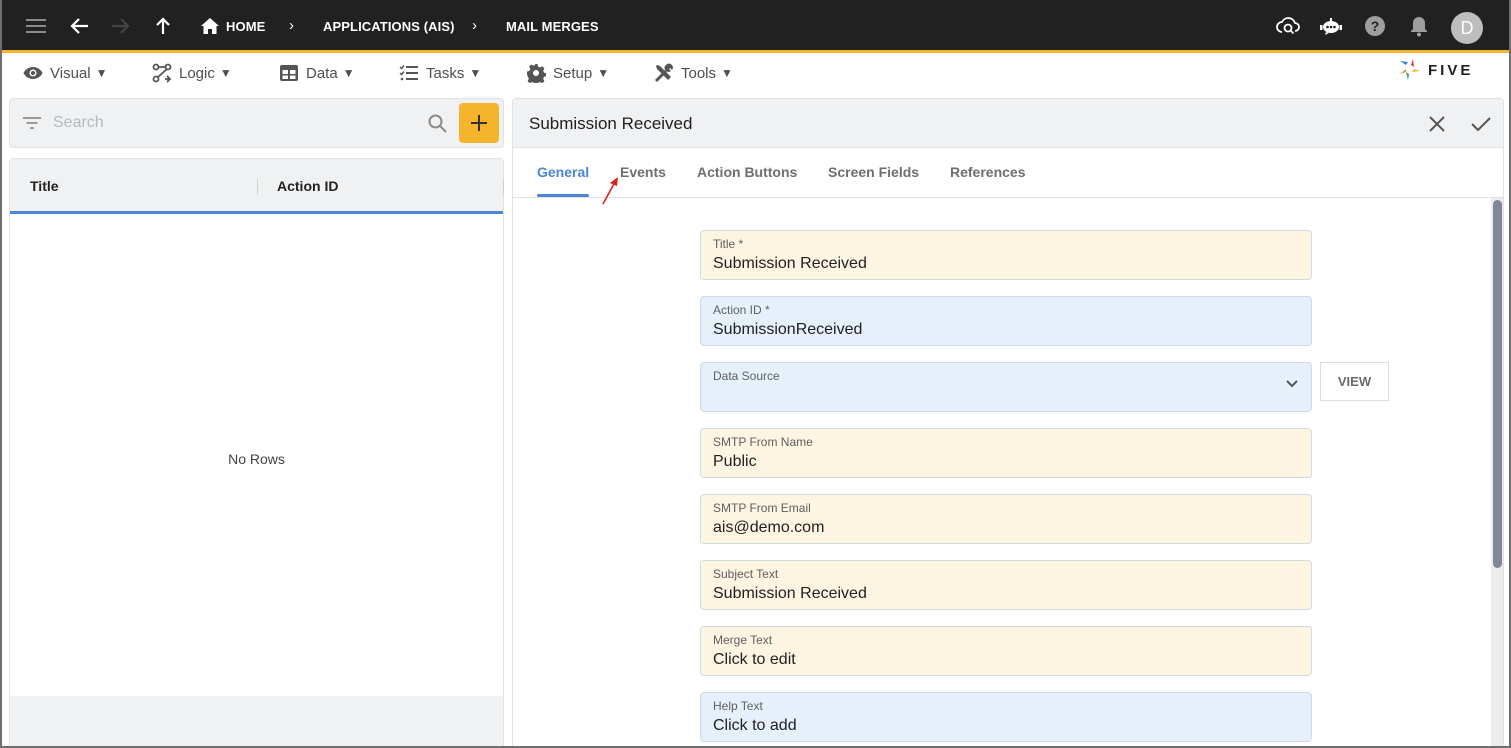 The image size is (1511, 748). Describe the element at coordinates (120, 26) in the screenshot. I see `forward-arrow-icon` at that location.